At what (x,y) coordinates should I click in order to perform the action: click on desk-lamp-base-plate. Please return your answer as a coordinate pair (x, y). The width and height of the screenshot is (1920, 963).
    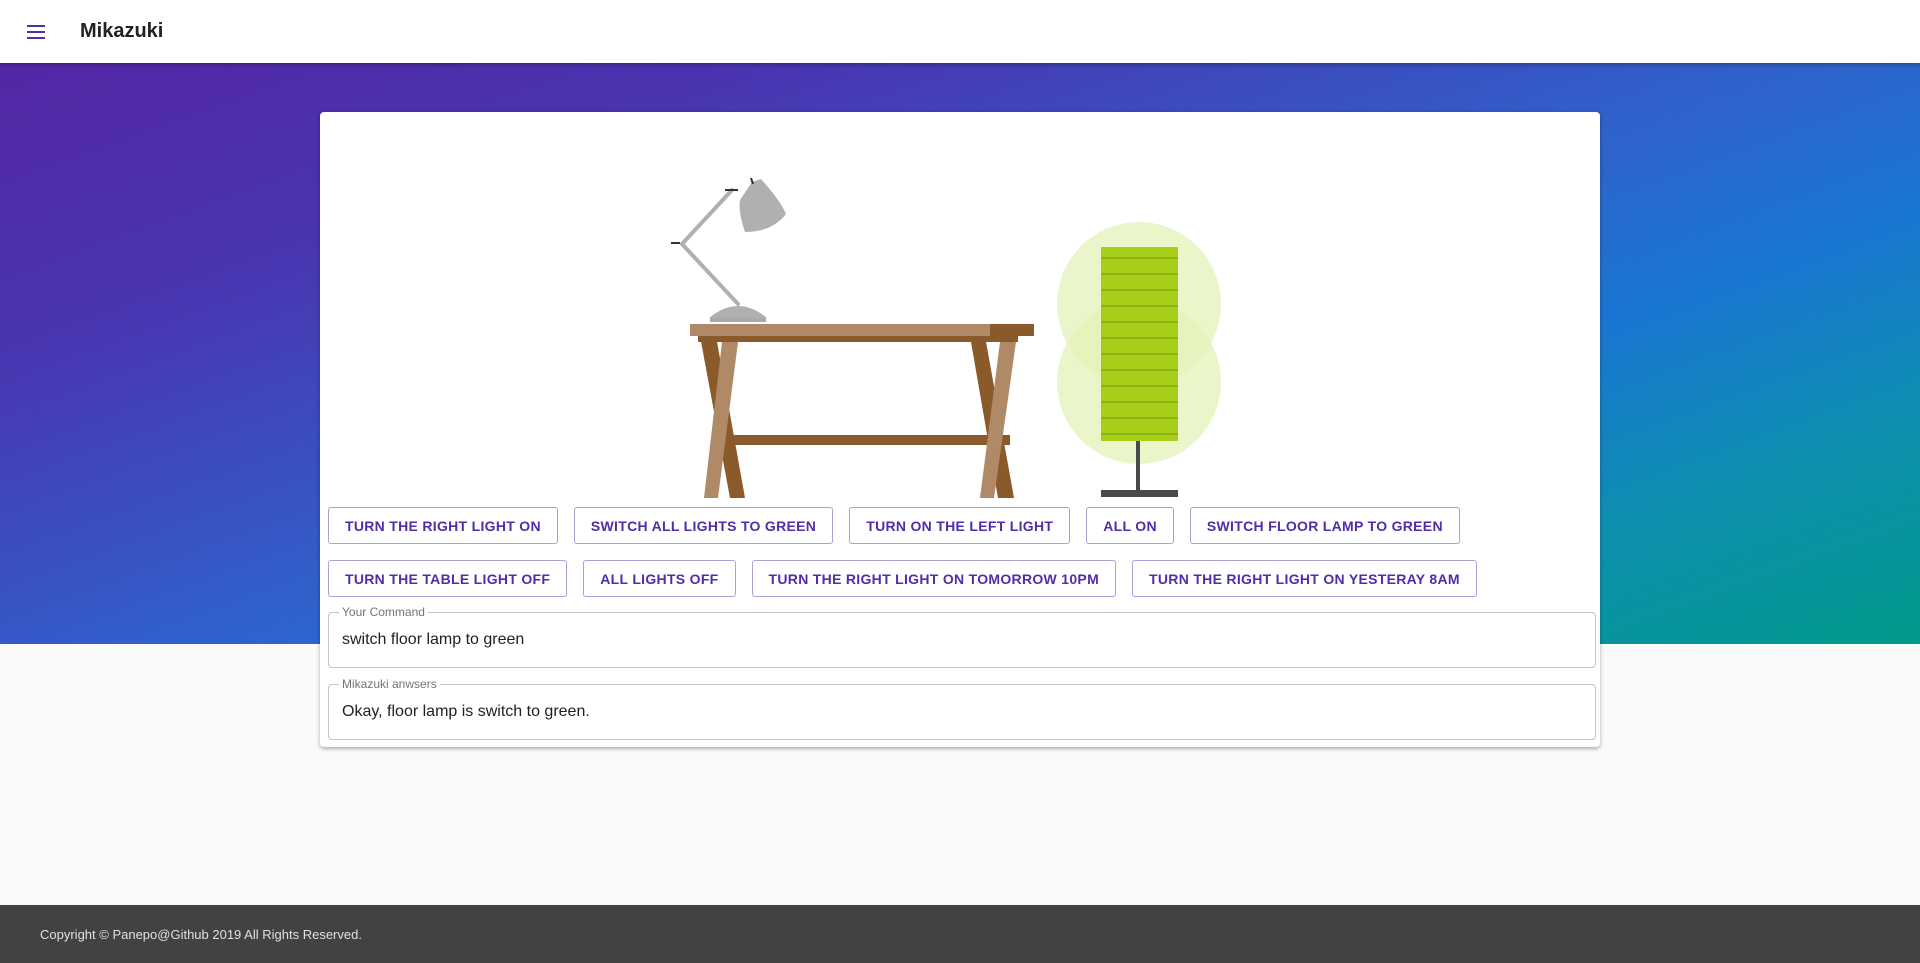
    Looking at the image, I should click on (738, 320).